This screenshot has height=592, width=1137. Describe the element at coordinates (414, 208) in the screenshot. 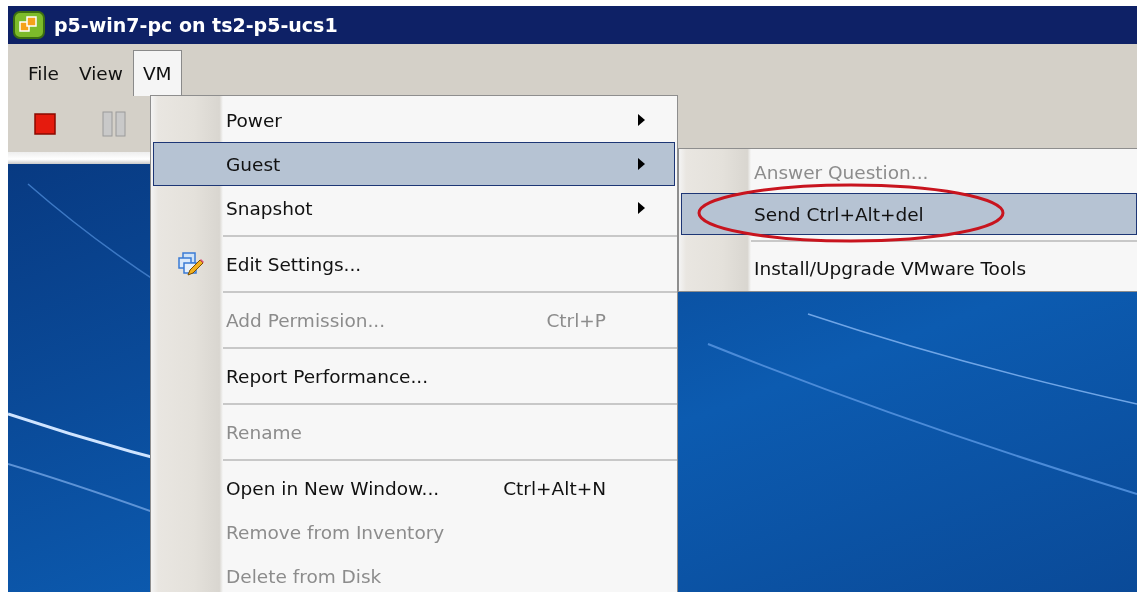

I see `menu-item: Snapshot` at that location.